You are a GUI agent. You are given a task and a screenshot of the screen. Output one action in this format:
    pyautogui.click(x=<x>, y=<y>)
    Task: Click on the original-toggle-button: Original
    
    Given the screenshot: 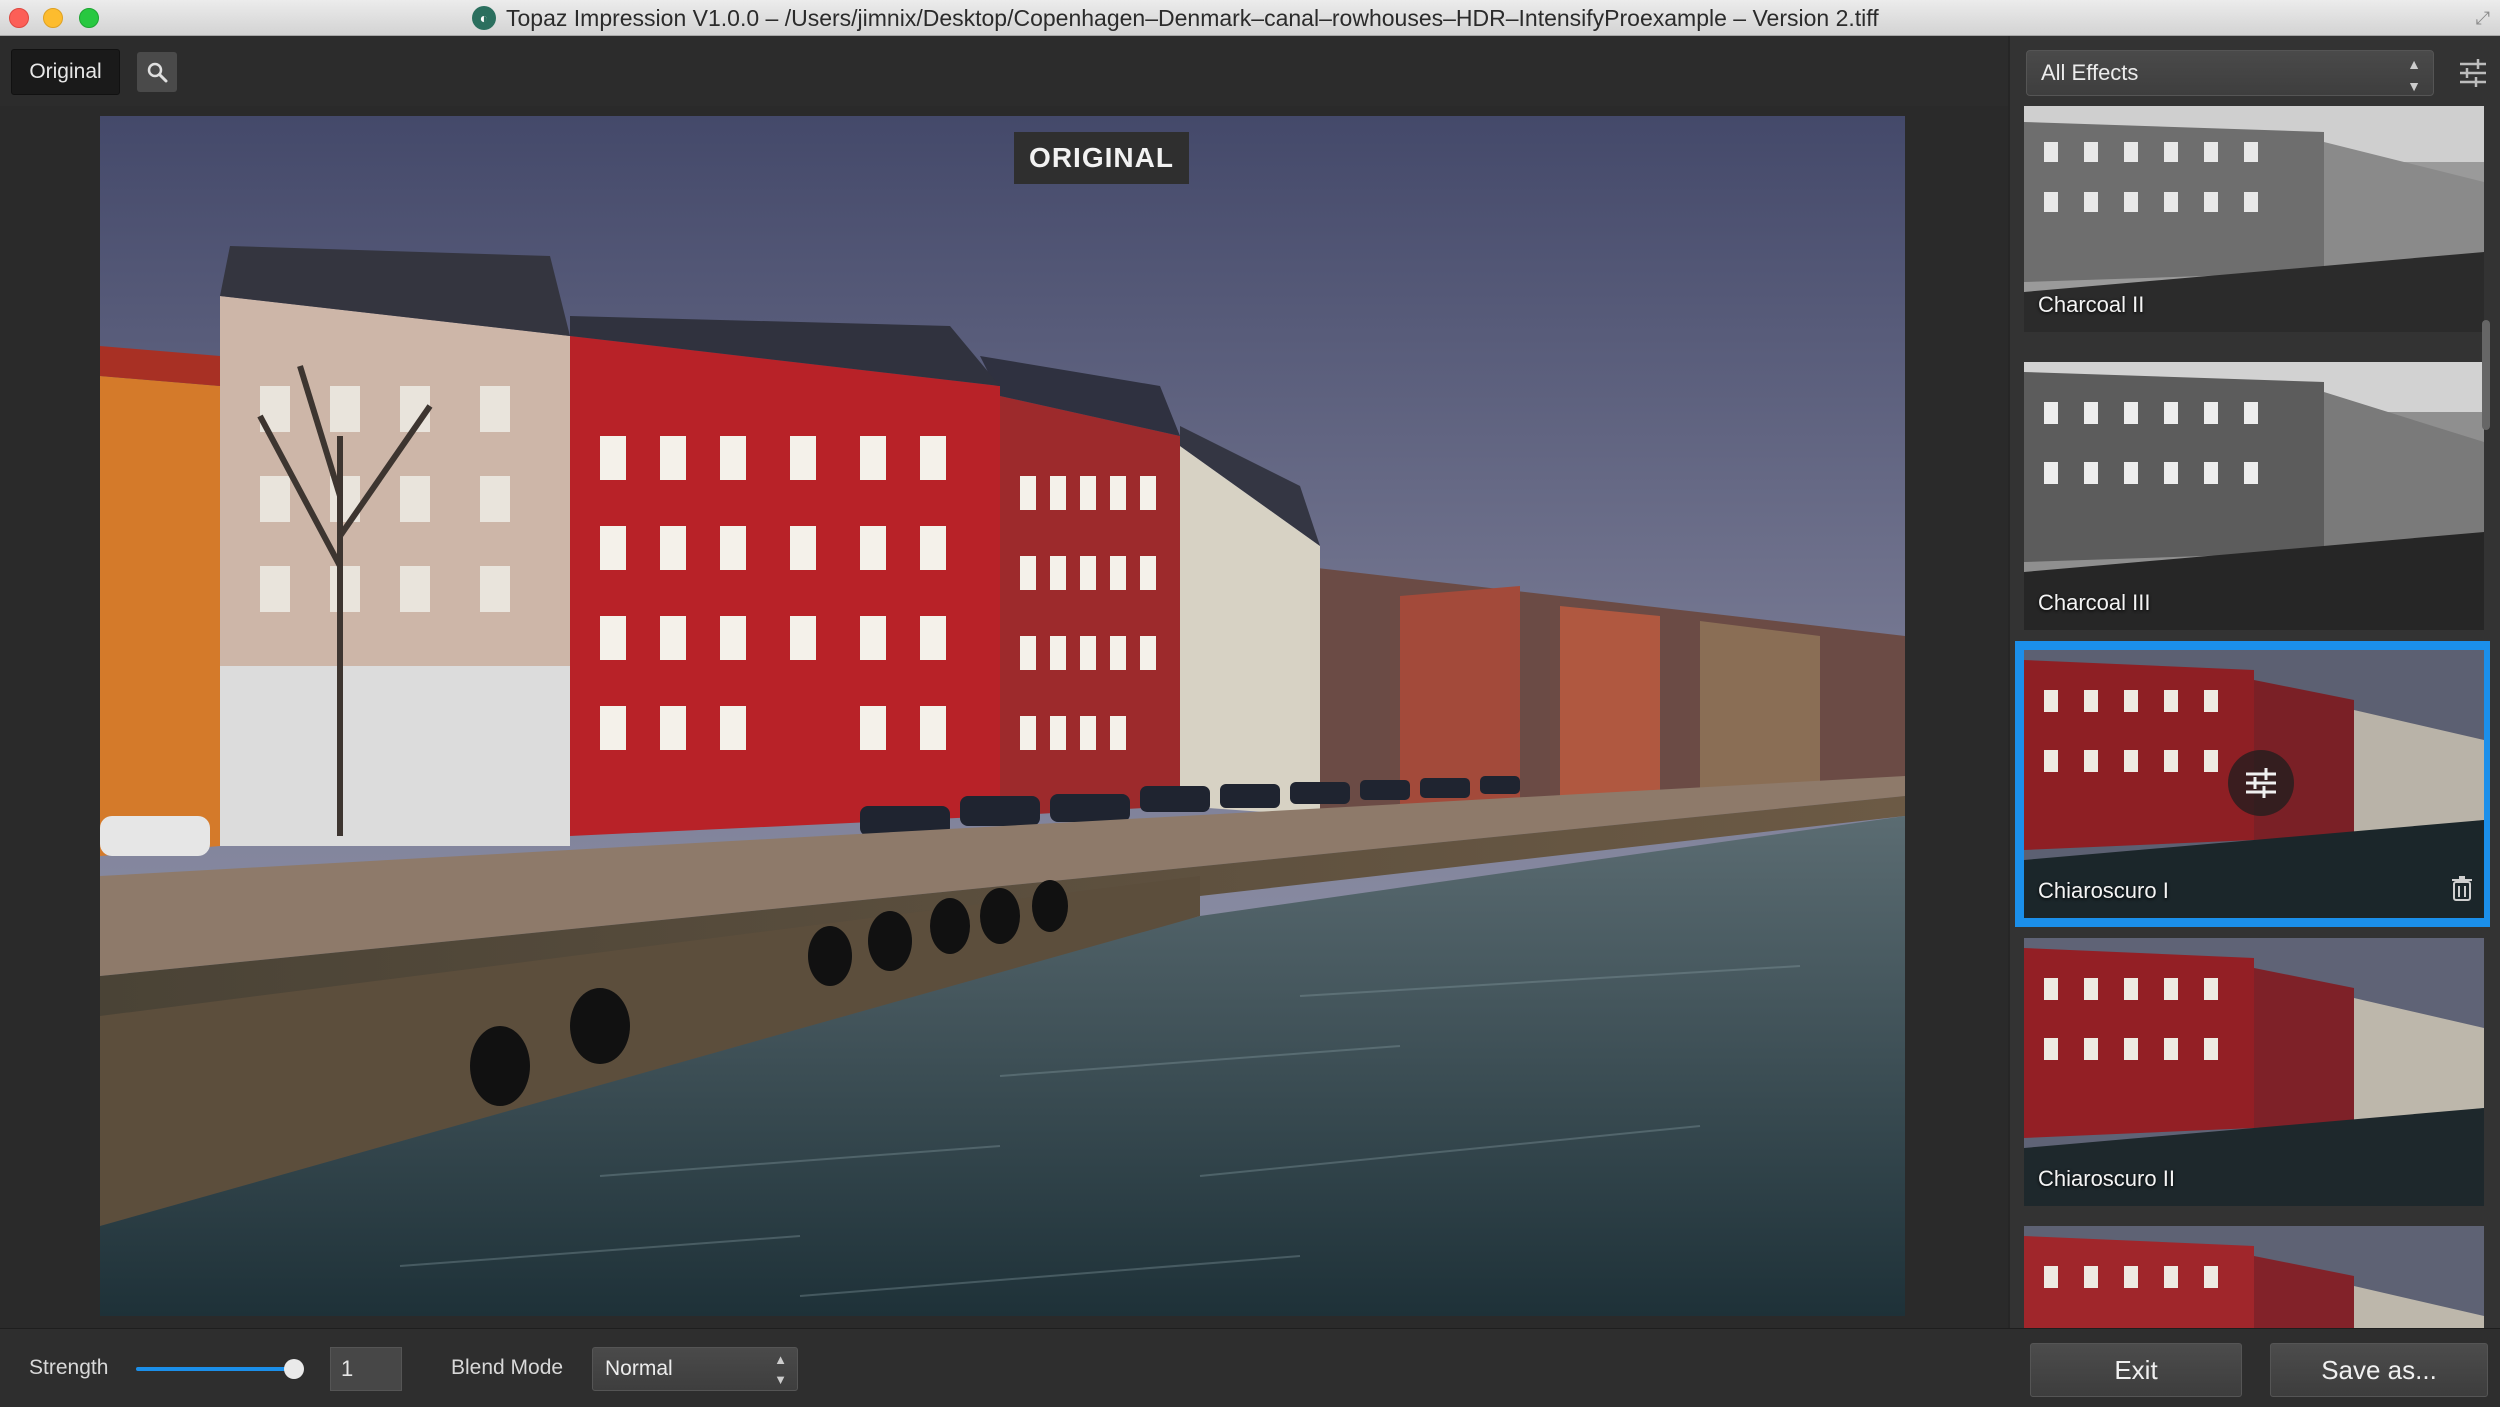 What is the action you would take?
    pyautogui.click(x=65, y=72)
    